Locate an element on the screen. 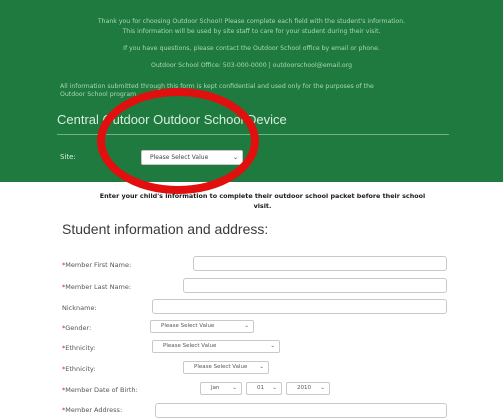 This screenshot has width=503, height=418. first-name-label: *Member First Name: is located at coordinates (96, 265).